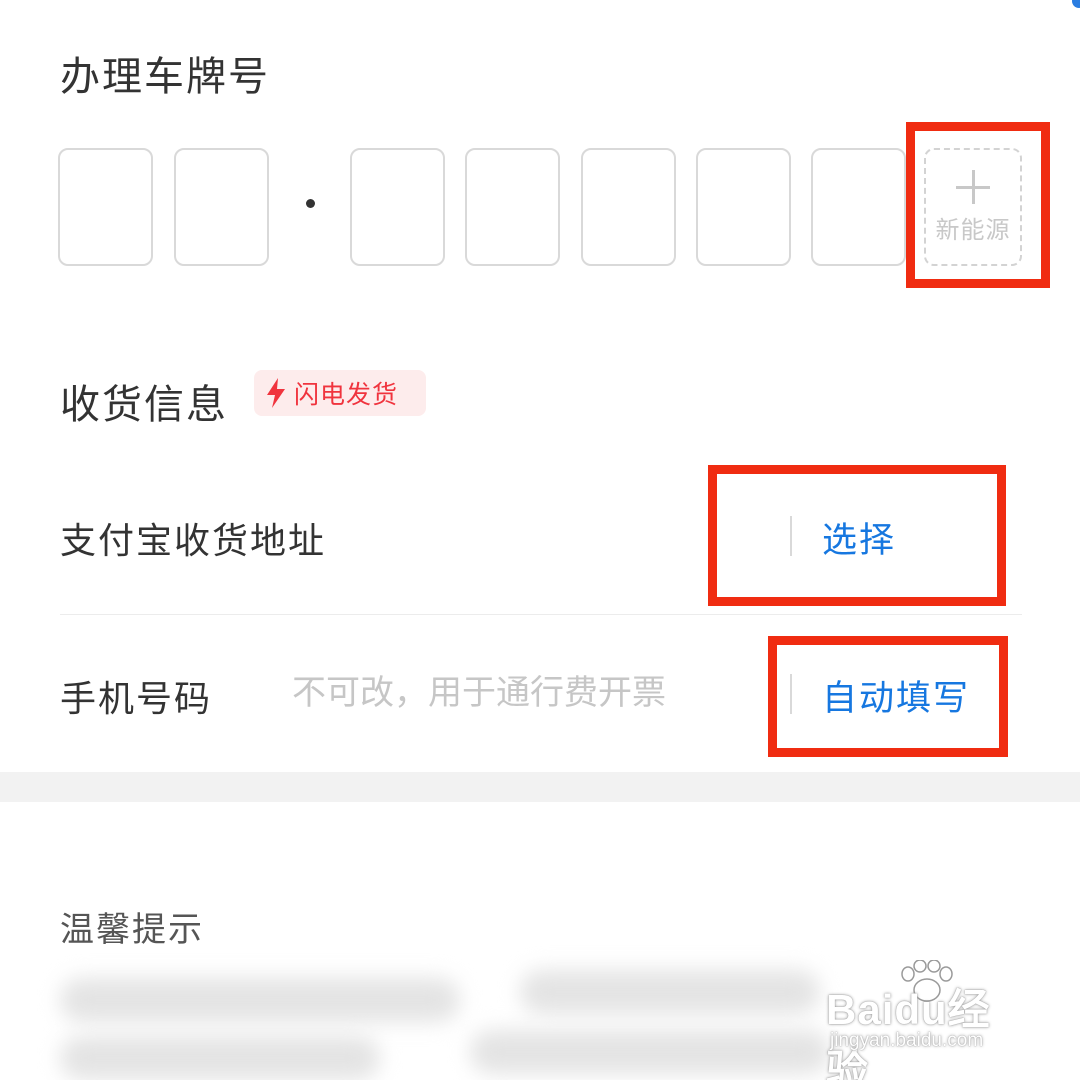 This screenshot has height=1080, width=1080. What do you see at coordinates (1076, 4) in the screenshot?
I see `corner-accent` at bounding box center [1076, 4].